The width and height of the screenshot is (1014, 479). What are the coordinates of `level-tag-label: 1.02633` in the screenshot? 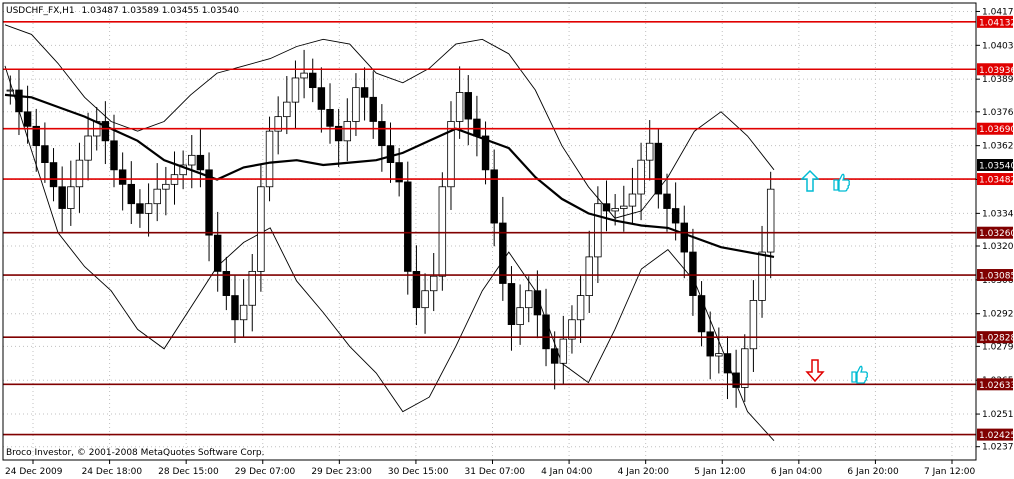 It's located at (996, 386).